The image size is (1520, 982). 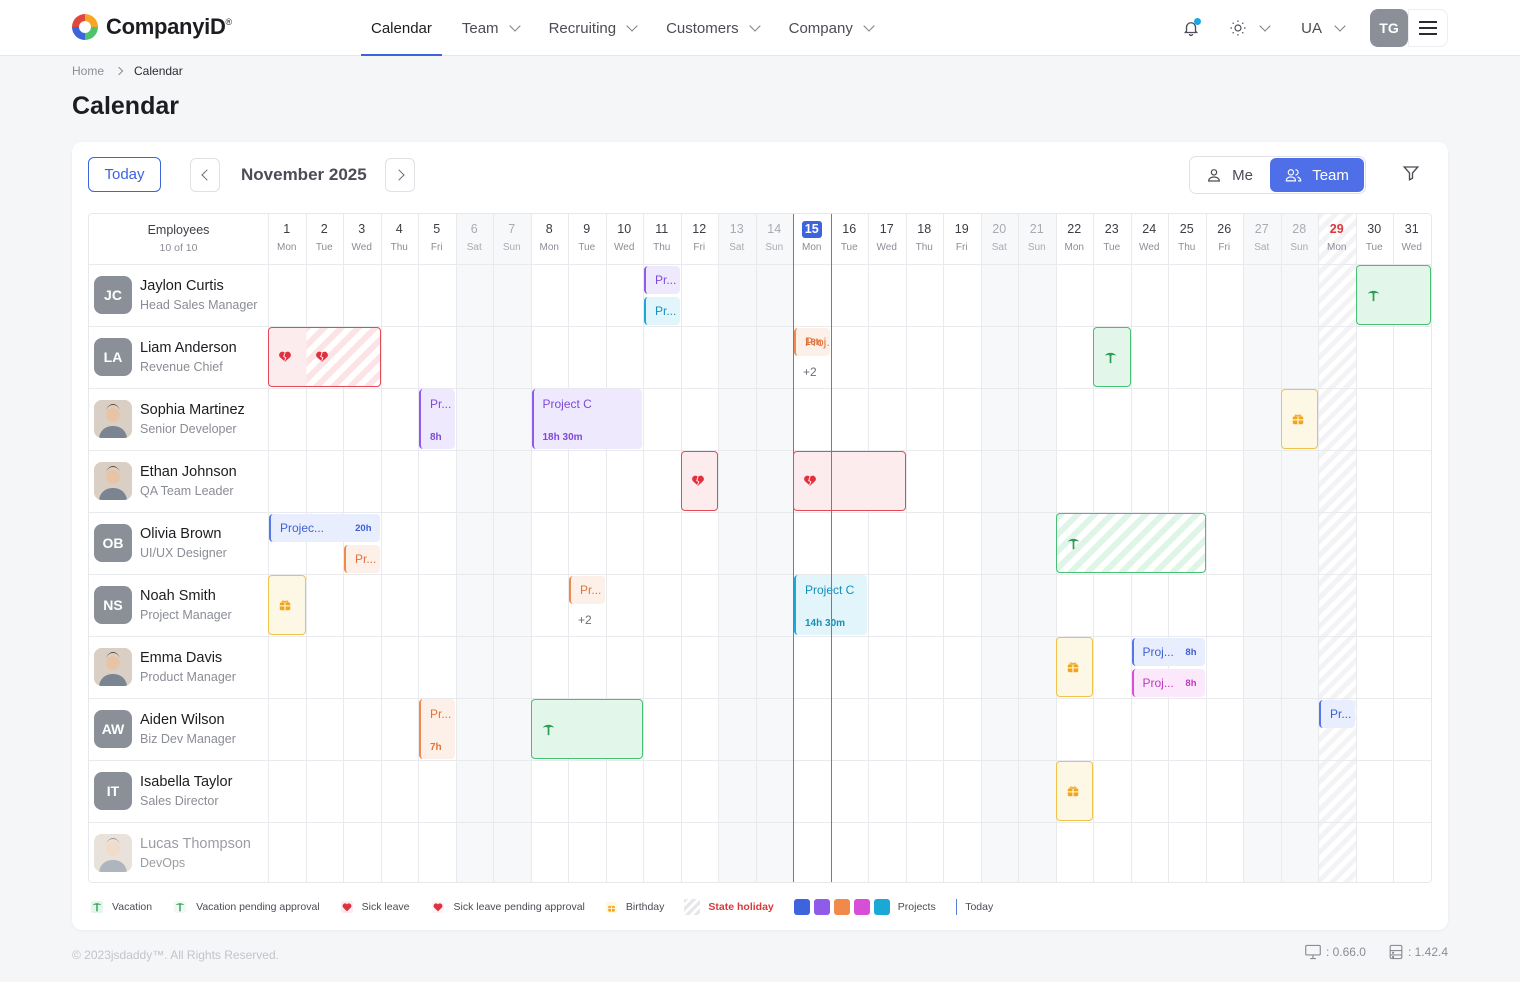 What do you see at coordinates (1036, 229) in the screenshot?
I see `day-number: 21` at bounding box center [1036, 229].